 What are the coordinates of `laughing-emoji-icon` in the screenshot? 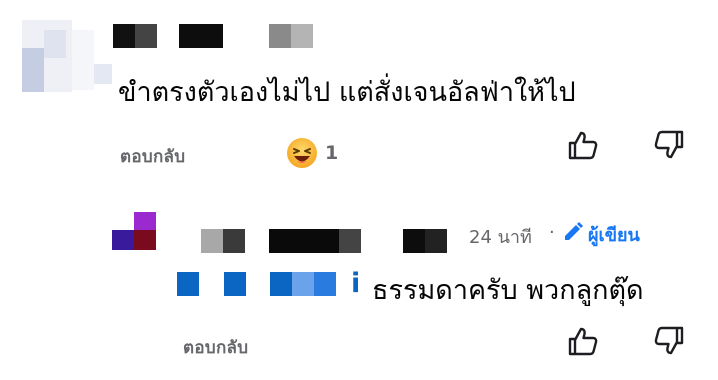 It's located at (302, 153).